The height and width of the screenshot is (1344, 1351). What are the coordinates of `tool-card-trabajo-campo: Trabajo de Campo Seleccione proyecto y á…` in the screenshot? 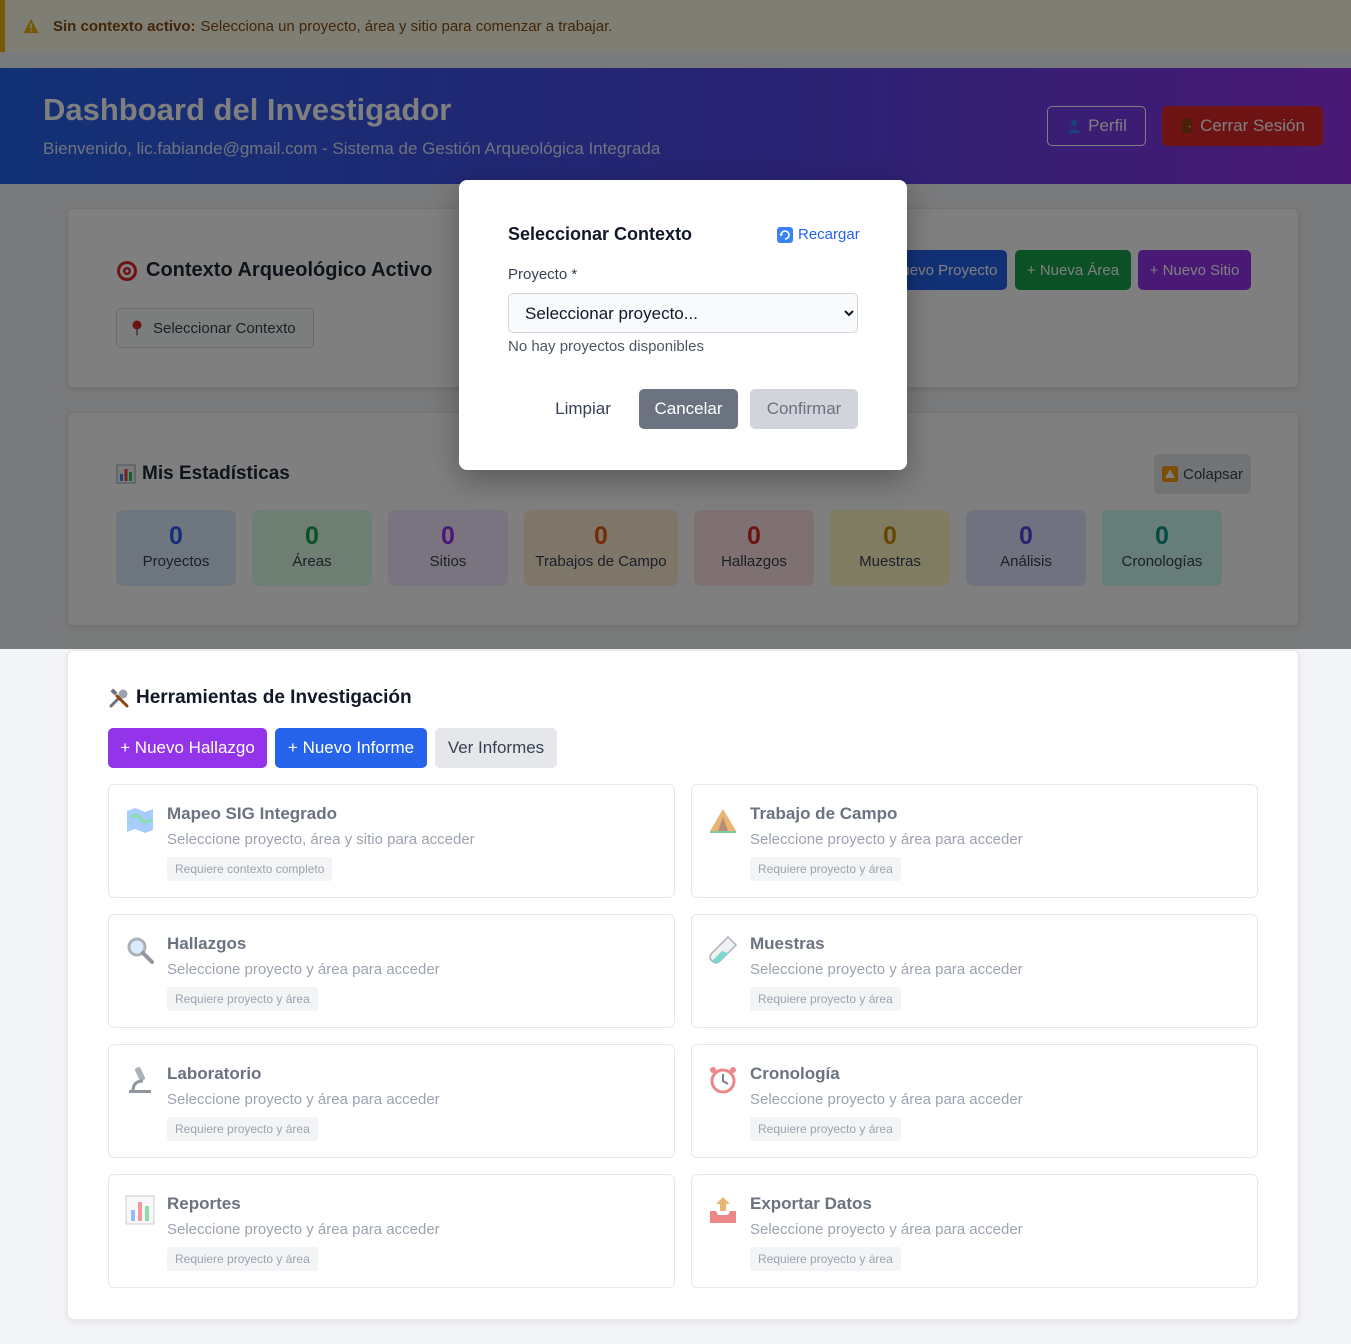 It's located at (974, 841).